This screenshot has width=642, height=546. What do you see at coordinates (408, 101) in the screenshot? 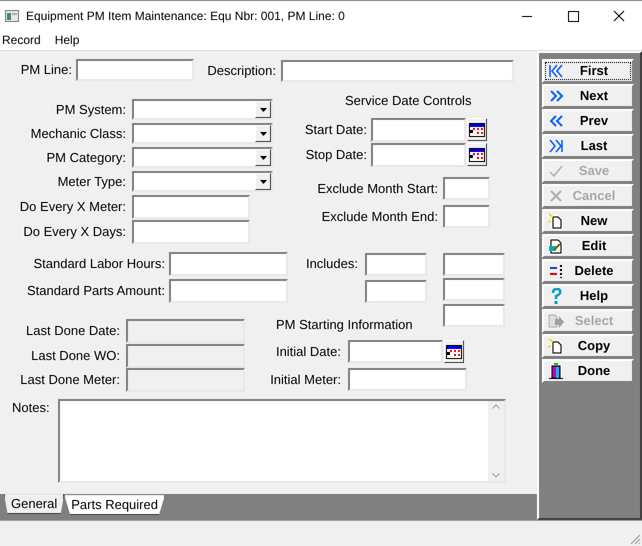
I see `section-heading: Service Date Controls` at bounding box center [408, 101].